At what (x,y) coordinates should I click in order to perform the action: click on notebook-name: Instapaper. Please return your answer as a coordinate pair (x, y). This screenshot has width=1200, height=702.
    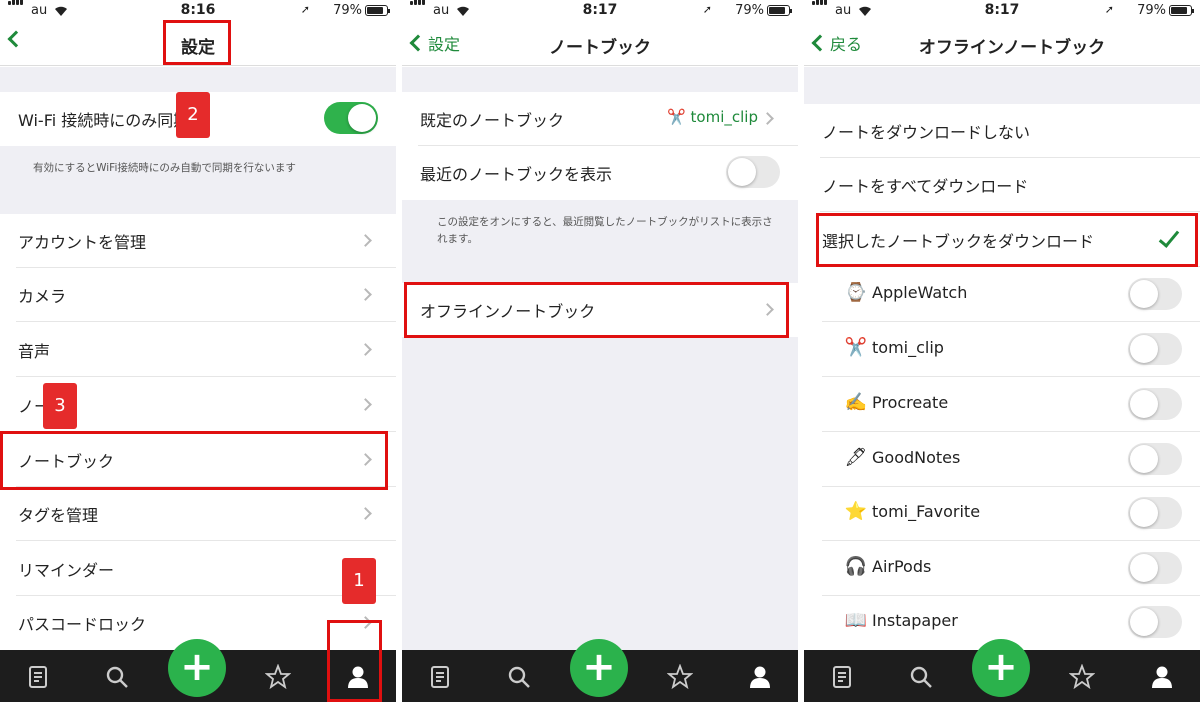
    Looking at the image, I should click on (915, 620).